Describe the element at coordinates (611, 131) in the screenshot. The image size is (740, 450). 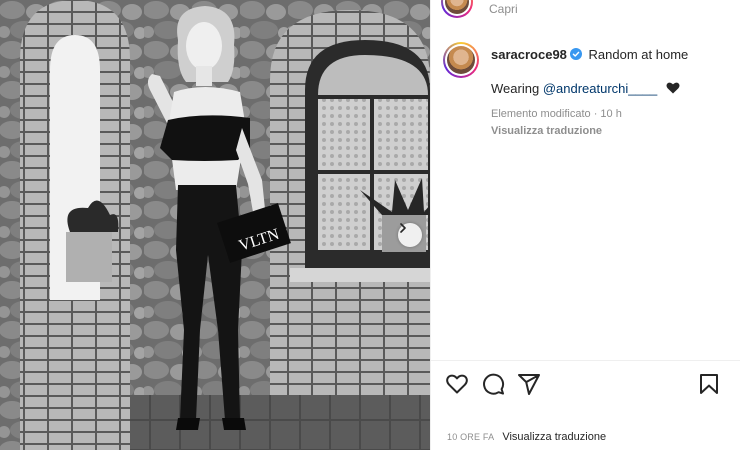
I see `see-translation-link: Visualizza traduzione` at that location.